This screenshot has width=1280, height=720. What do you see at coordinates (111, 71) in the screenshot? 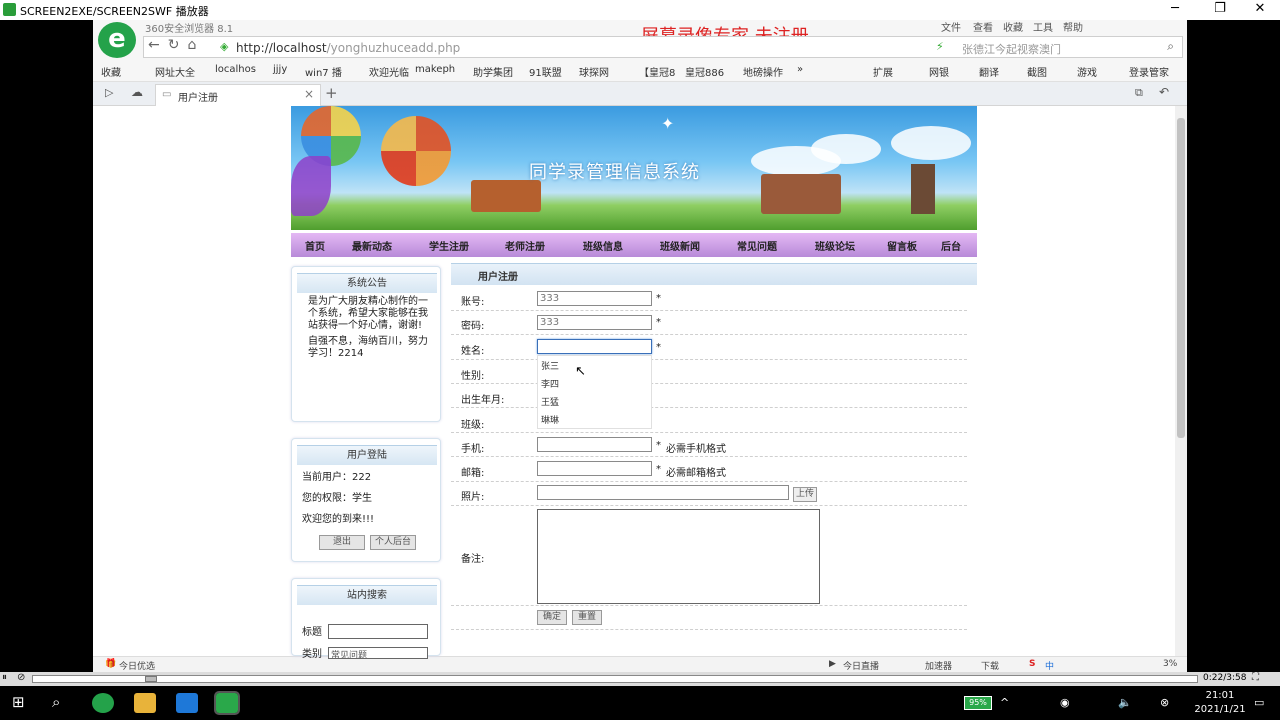
I see `fav-star: 收藏` at bounding box center [111, 71].